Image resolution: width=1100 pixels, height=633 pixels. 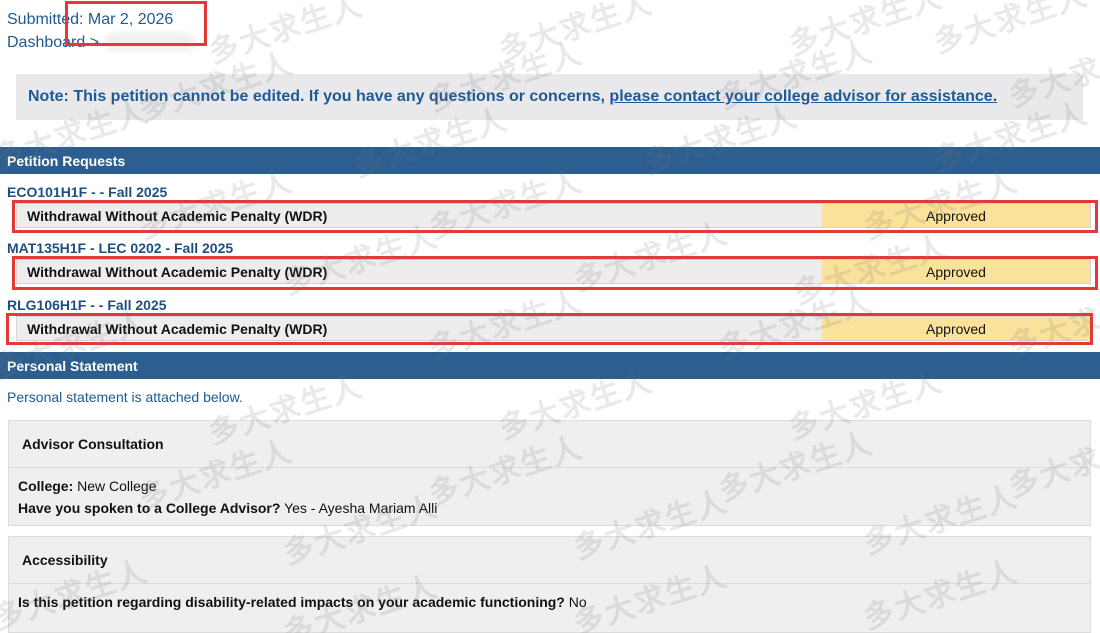 I want to click on advisor-consultation-title: Advisor Consultation, so click(x=93, y=444).